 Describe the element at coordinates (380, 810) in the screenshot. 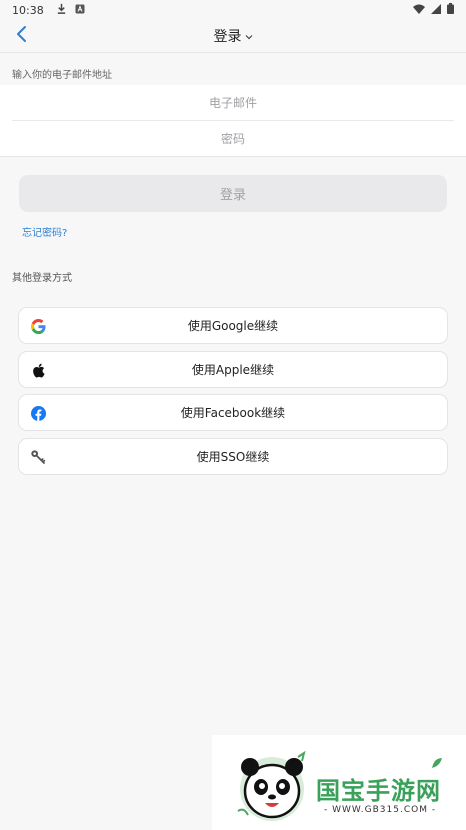

I see `watermark-url: - WWW.GB315.COM -` at that location.